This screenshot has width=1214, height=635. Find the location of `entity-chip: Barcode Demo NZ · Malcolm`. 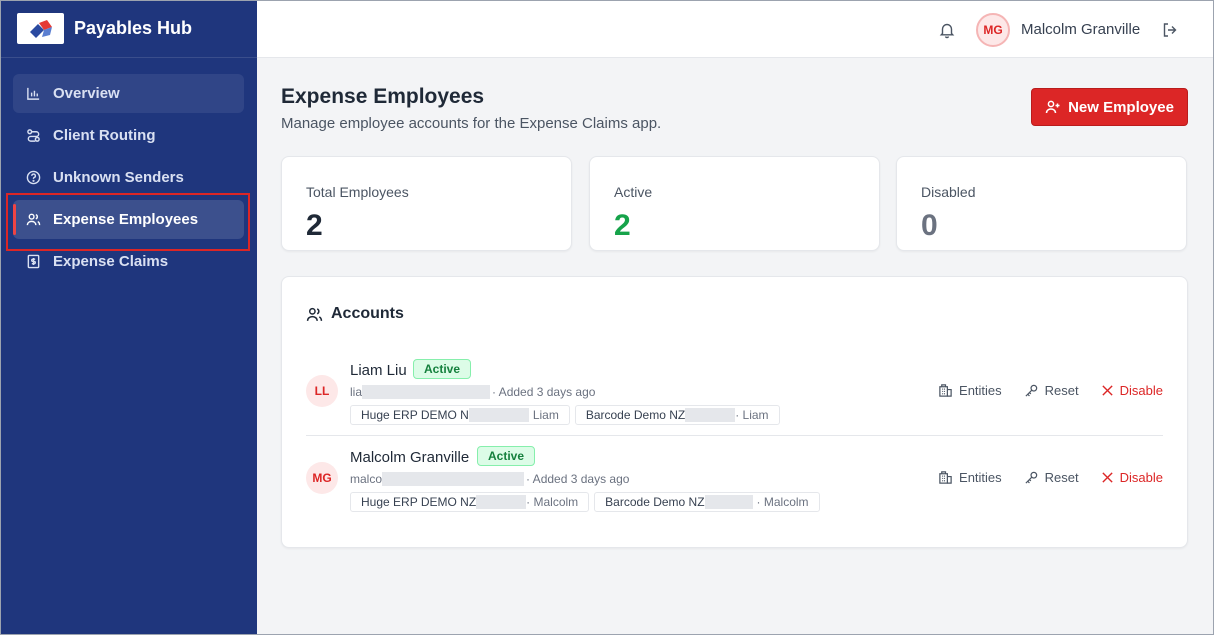

entity-chip: Barcode Demo NZ · Malcolm is located at coordinates (707, 502).